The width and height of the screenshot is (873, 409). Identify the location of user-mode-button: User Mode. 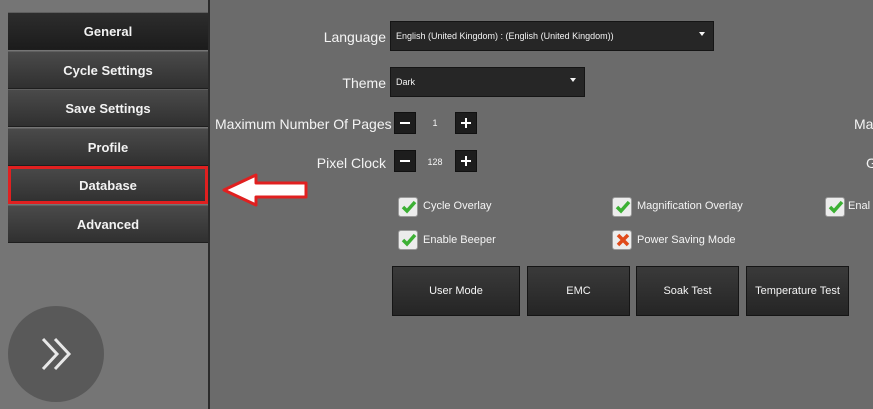
(456, 291).